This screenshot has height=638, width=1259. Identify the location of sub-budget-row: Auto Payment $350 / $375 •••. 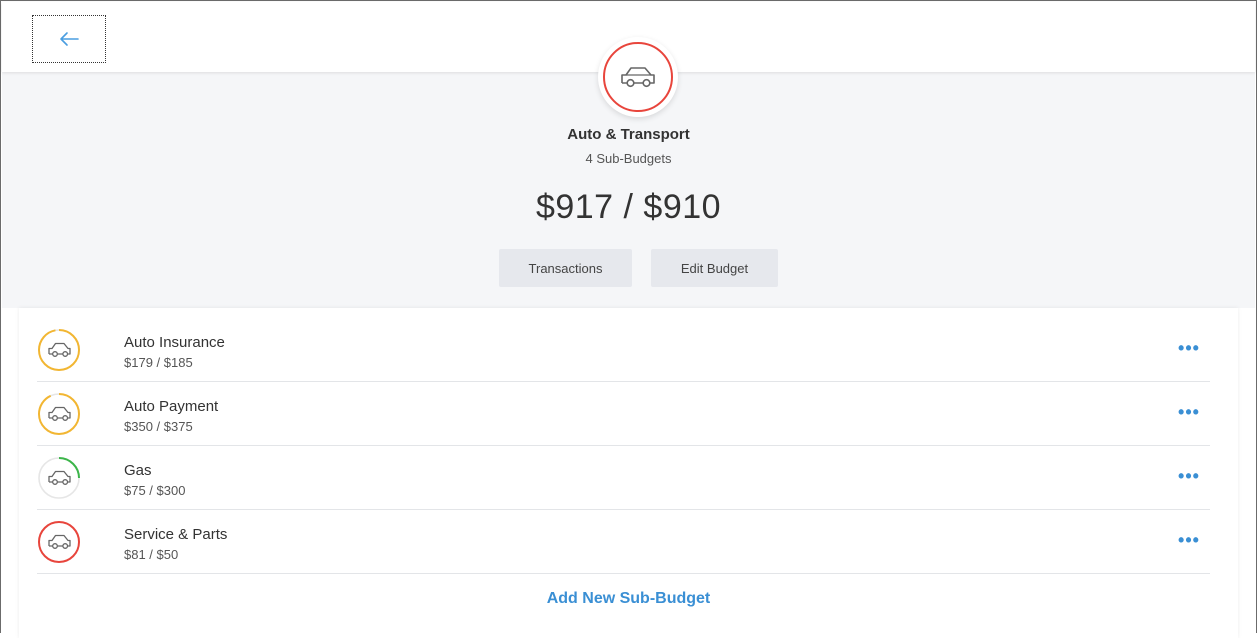
(623, 414).